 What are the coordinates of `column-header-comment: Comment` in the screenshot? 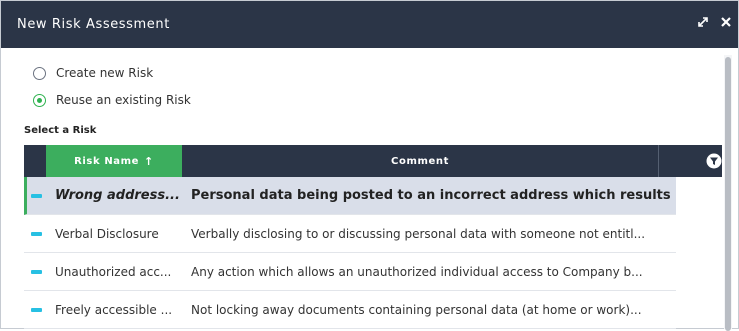 It's located at (420, 161).